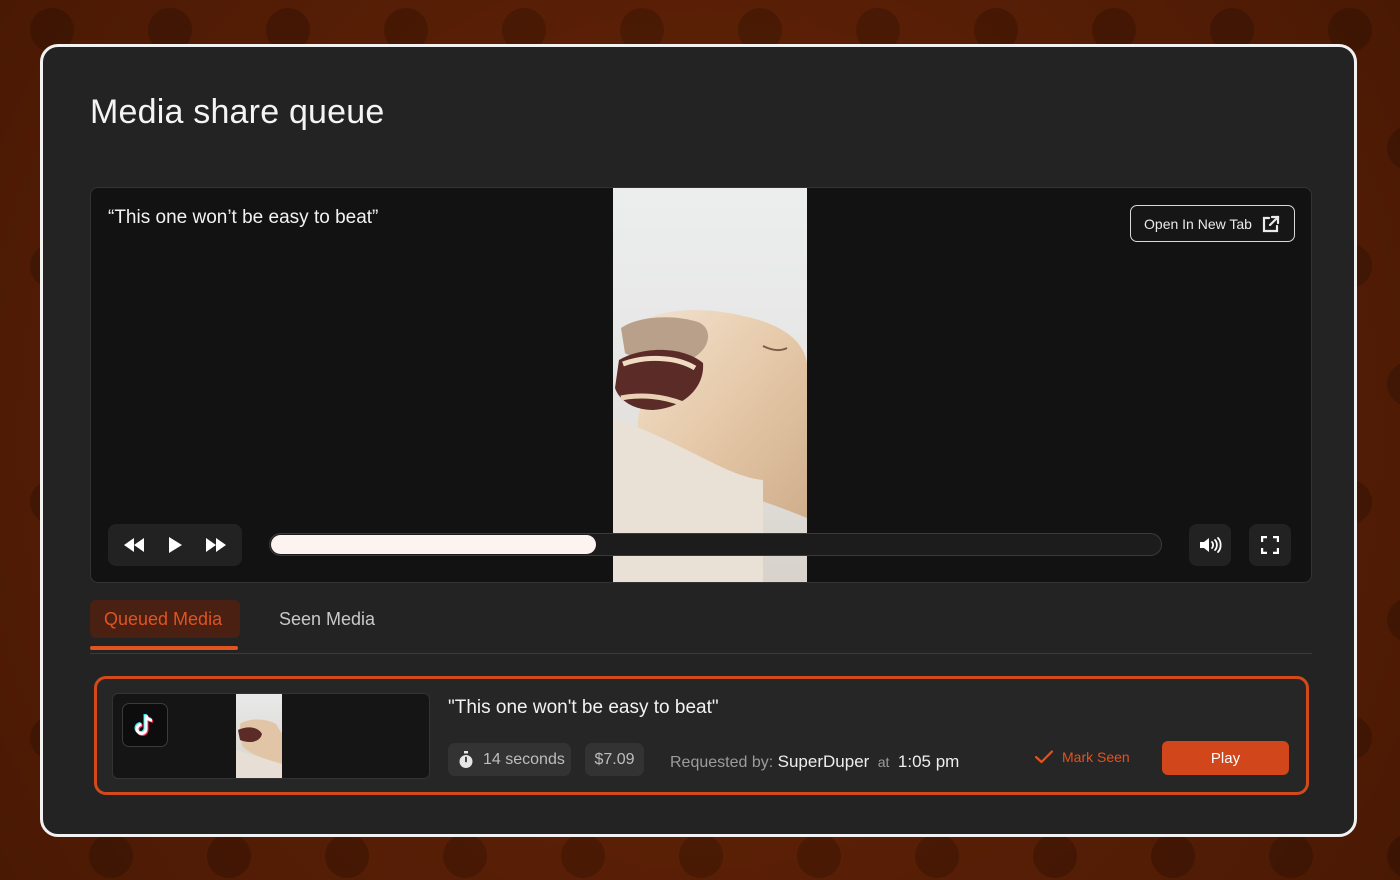 The height and width of the screenshot is (880, 1400). I want to click on volume-icon, so click(1211, 545).